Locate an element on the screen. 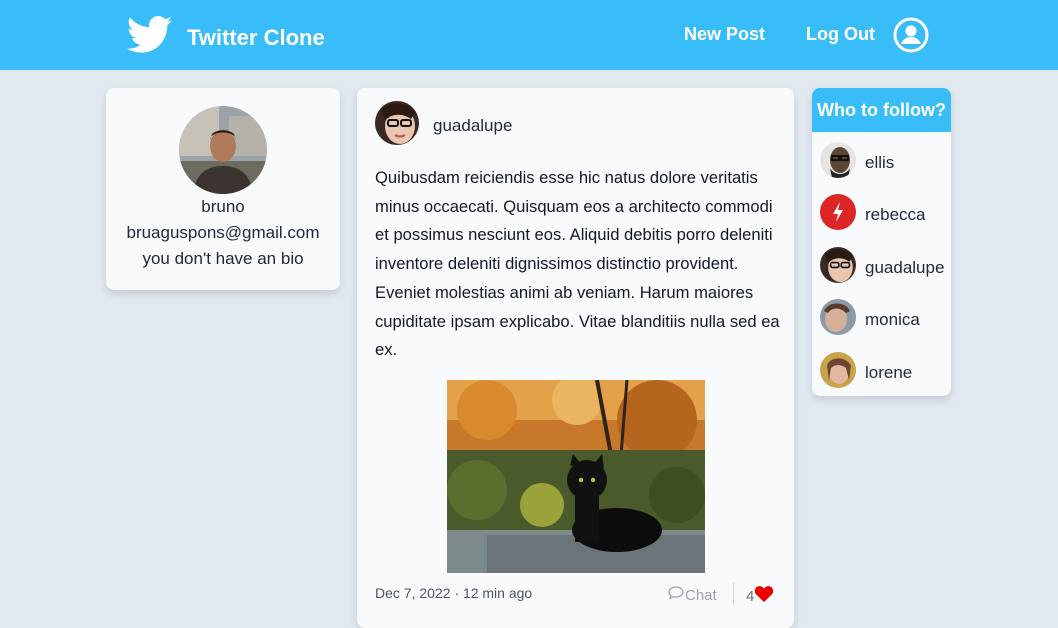 The image size is (1058, 628). profile-email: bruaguspons@gmail.com is located at coordinates (223, 232).